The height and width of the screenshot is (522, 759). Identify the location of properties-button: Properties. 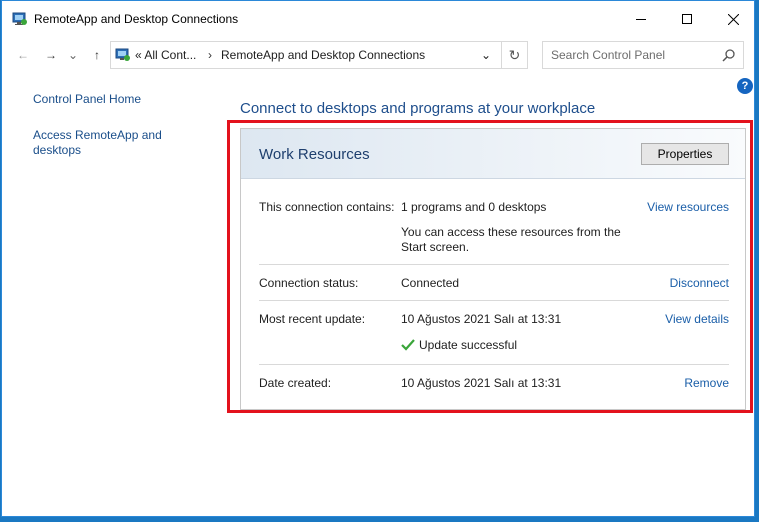
(685, 154).